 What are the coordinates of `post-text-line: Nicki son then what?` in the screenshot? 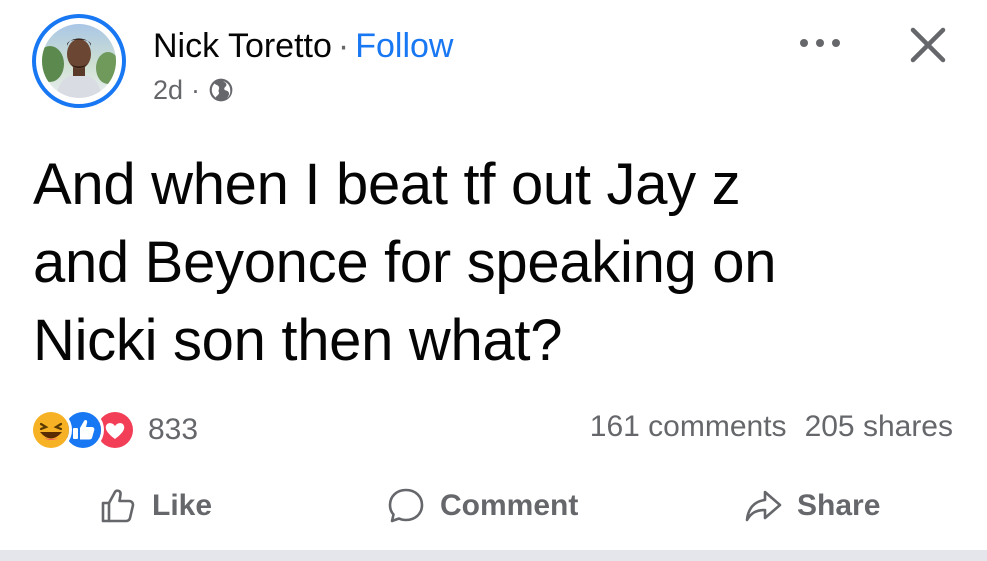 It's located at (298, 340).